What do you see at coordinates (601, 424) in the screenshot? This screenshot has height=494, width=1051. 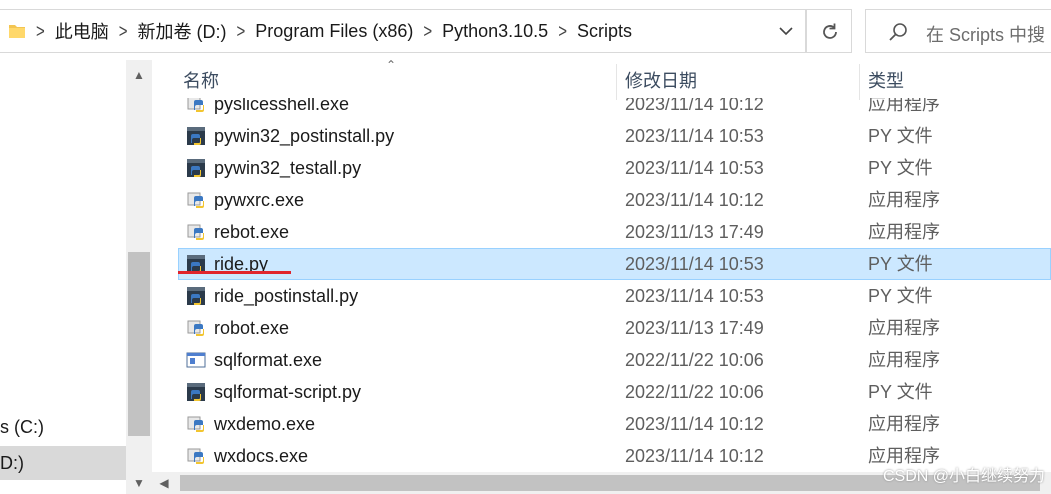 I see `file-row: wxdemo.exe 2023/11/14 10:12 应用程序` at bounding box center [601, 424].